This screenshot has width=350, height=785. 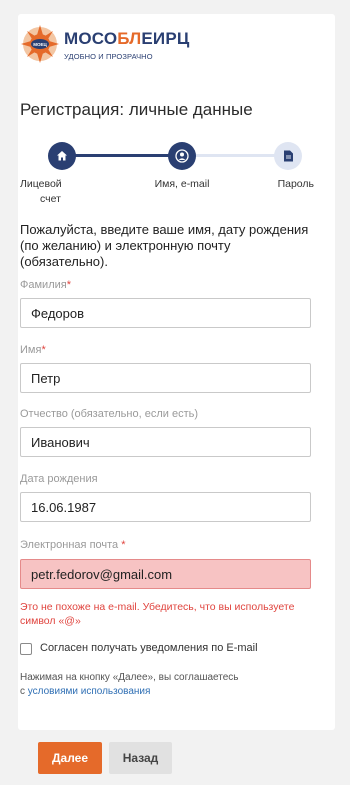 I want to click on step-password, so click(x=288, y=156).